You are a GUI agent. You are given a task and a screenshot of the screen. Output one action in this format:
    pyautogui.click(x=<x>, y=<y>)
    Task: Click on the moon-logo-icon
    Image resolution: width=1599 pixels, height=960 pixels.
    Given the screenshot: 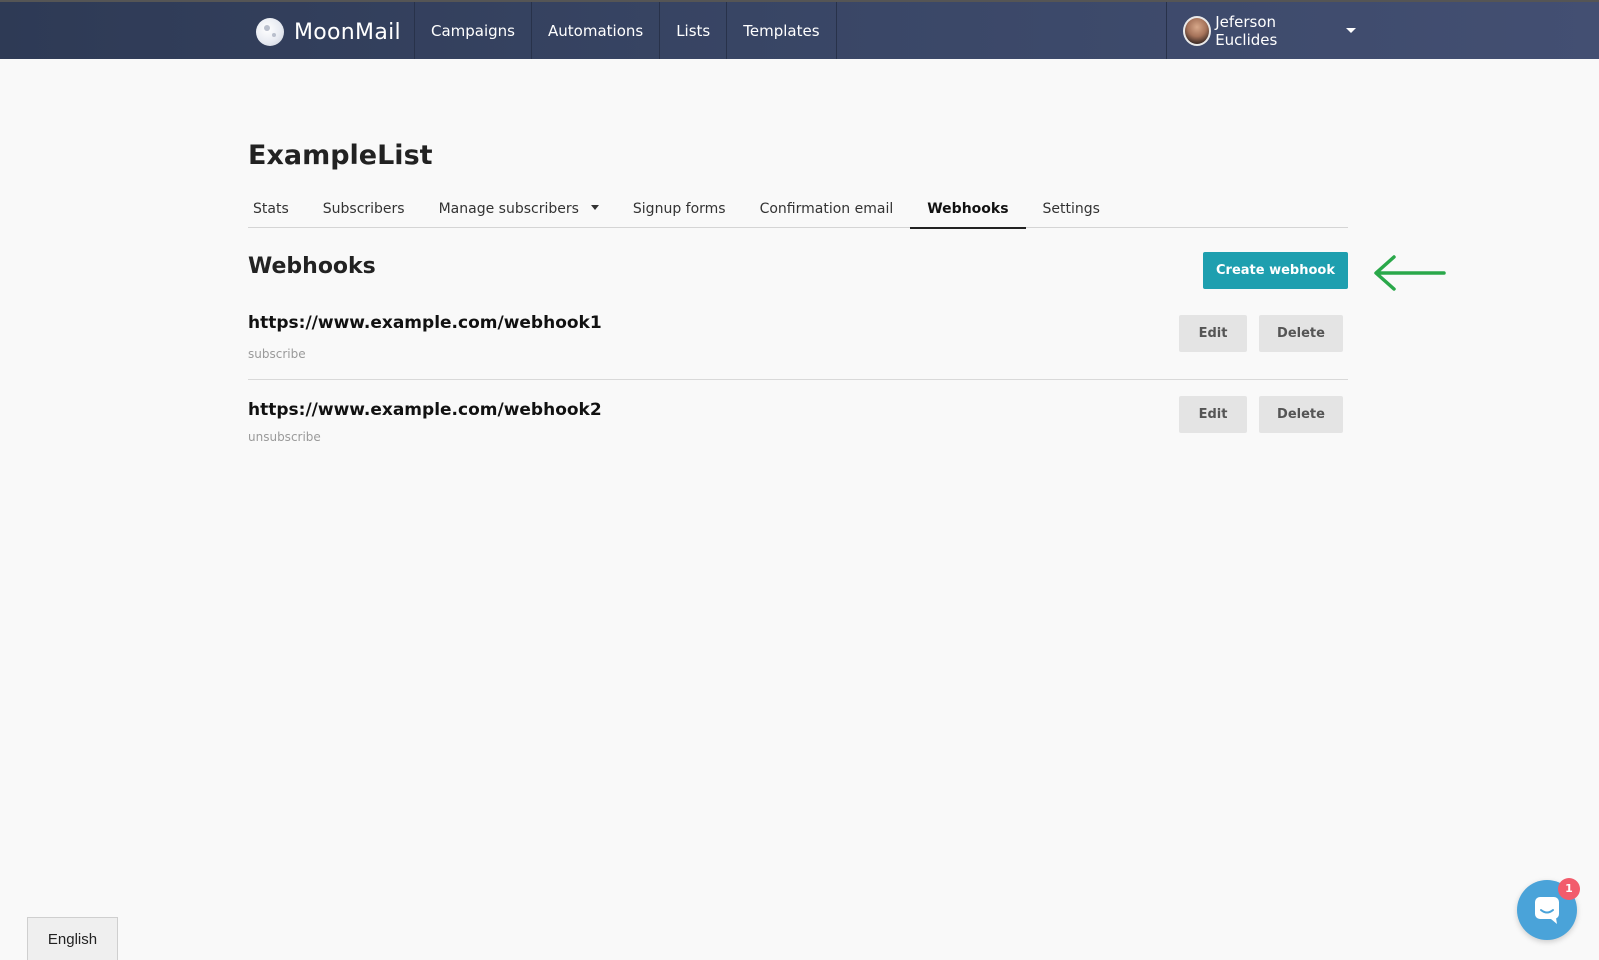 What is the action you would take?
    pyautogui.click(x=270, y=32)
    